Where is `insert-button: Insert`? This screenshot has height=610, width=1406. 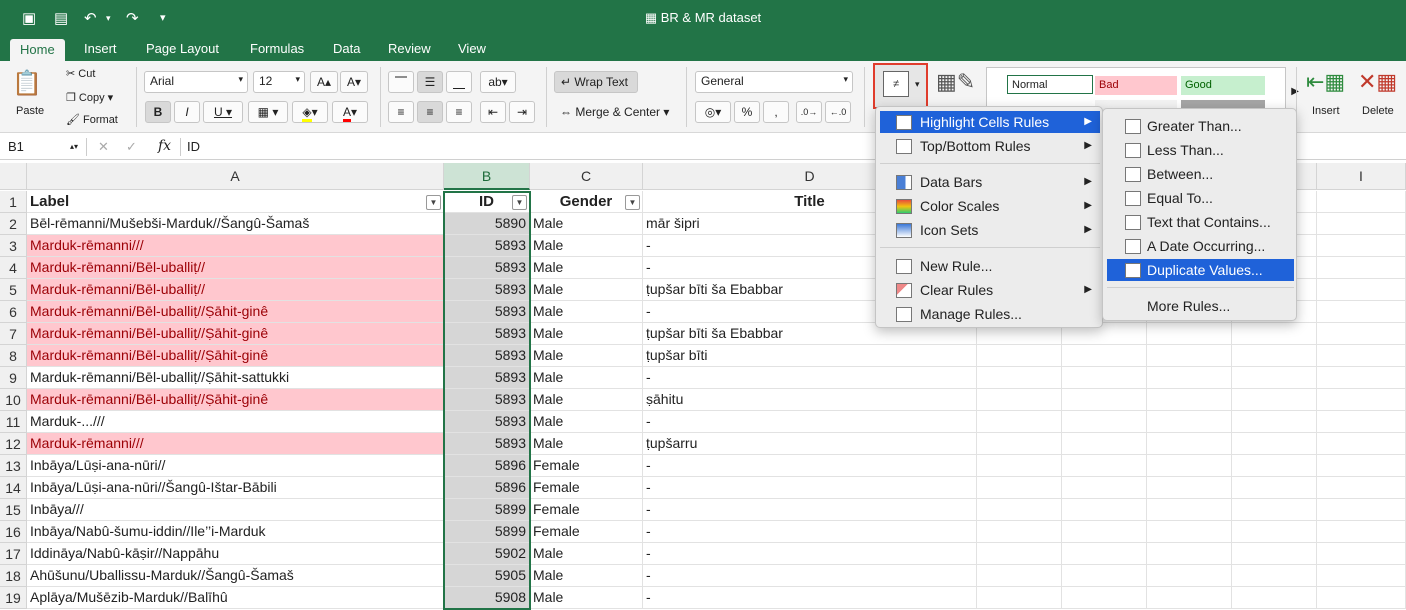 insert-button: Insert is located at coordinates (1326, 111).